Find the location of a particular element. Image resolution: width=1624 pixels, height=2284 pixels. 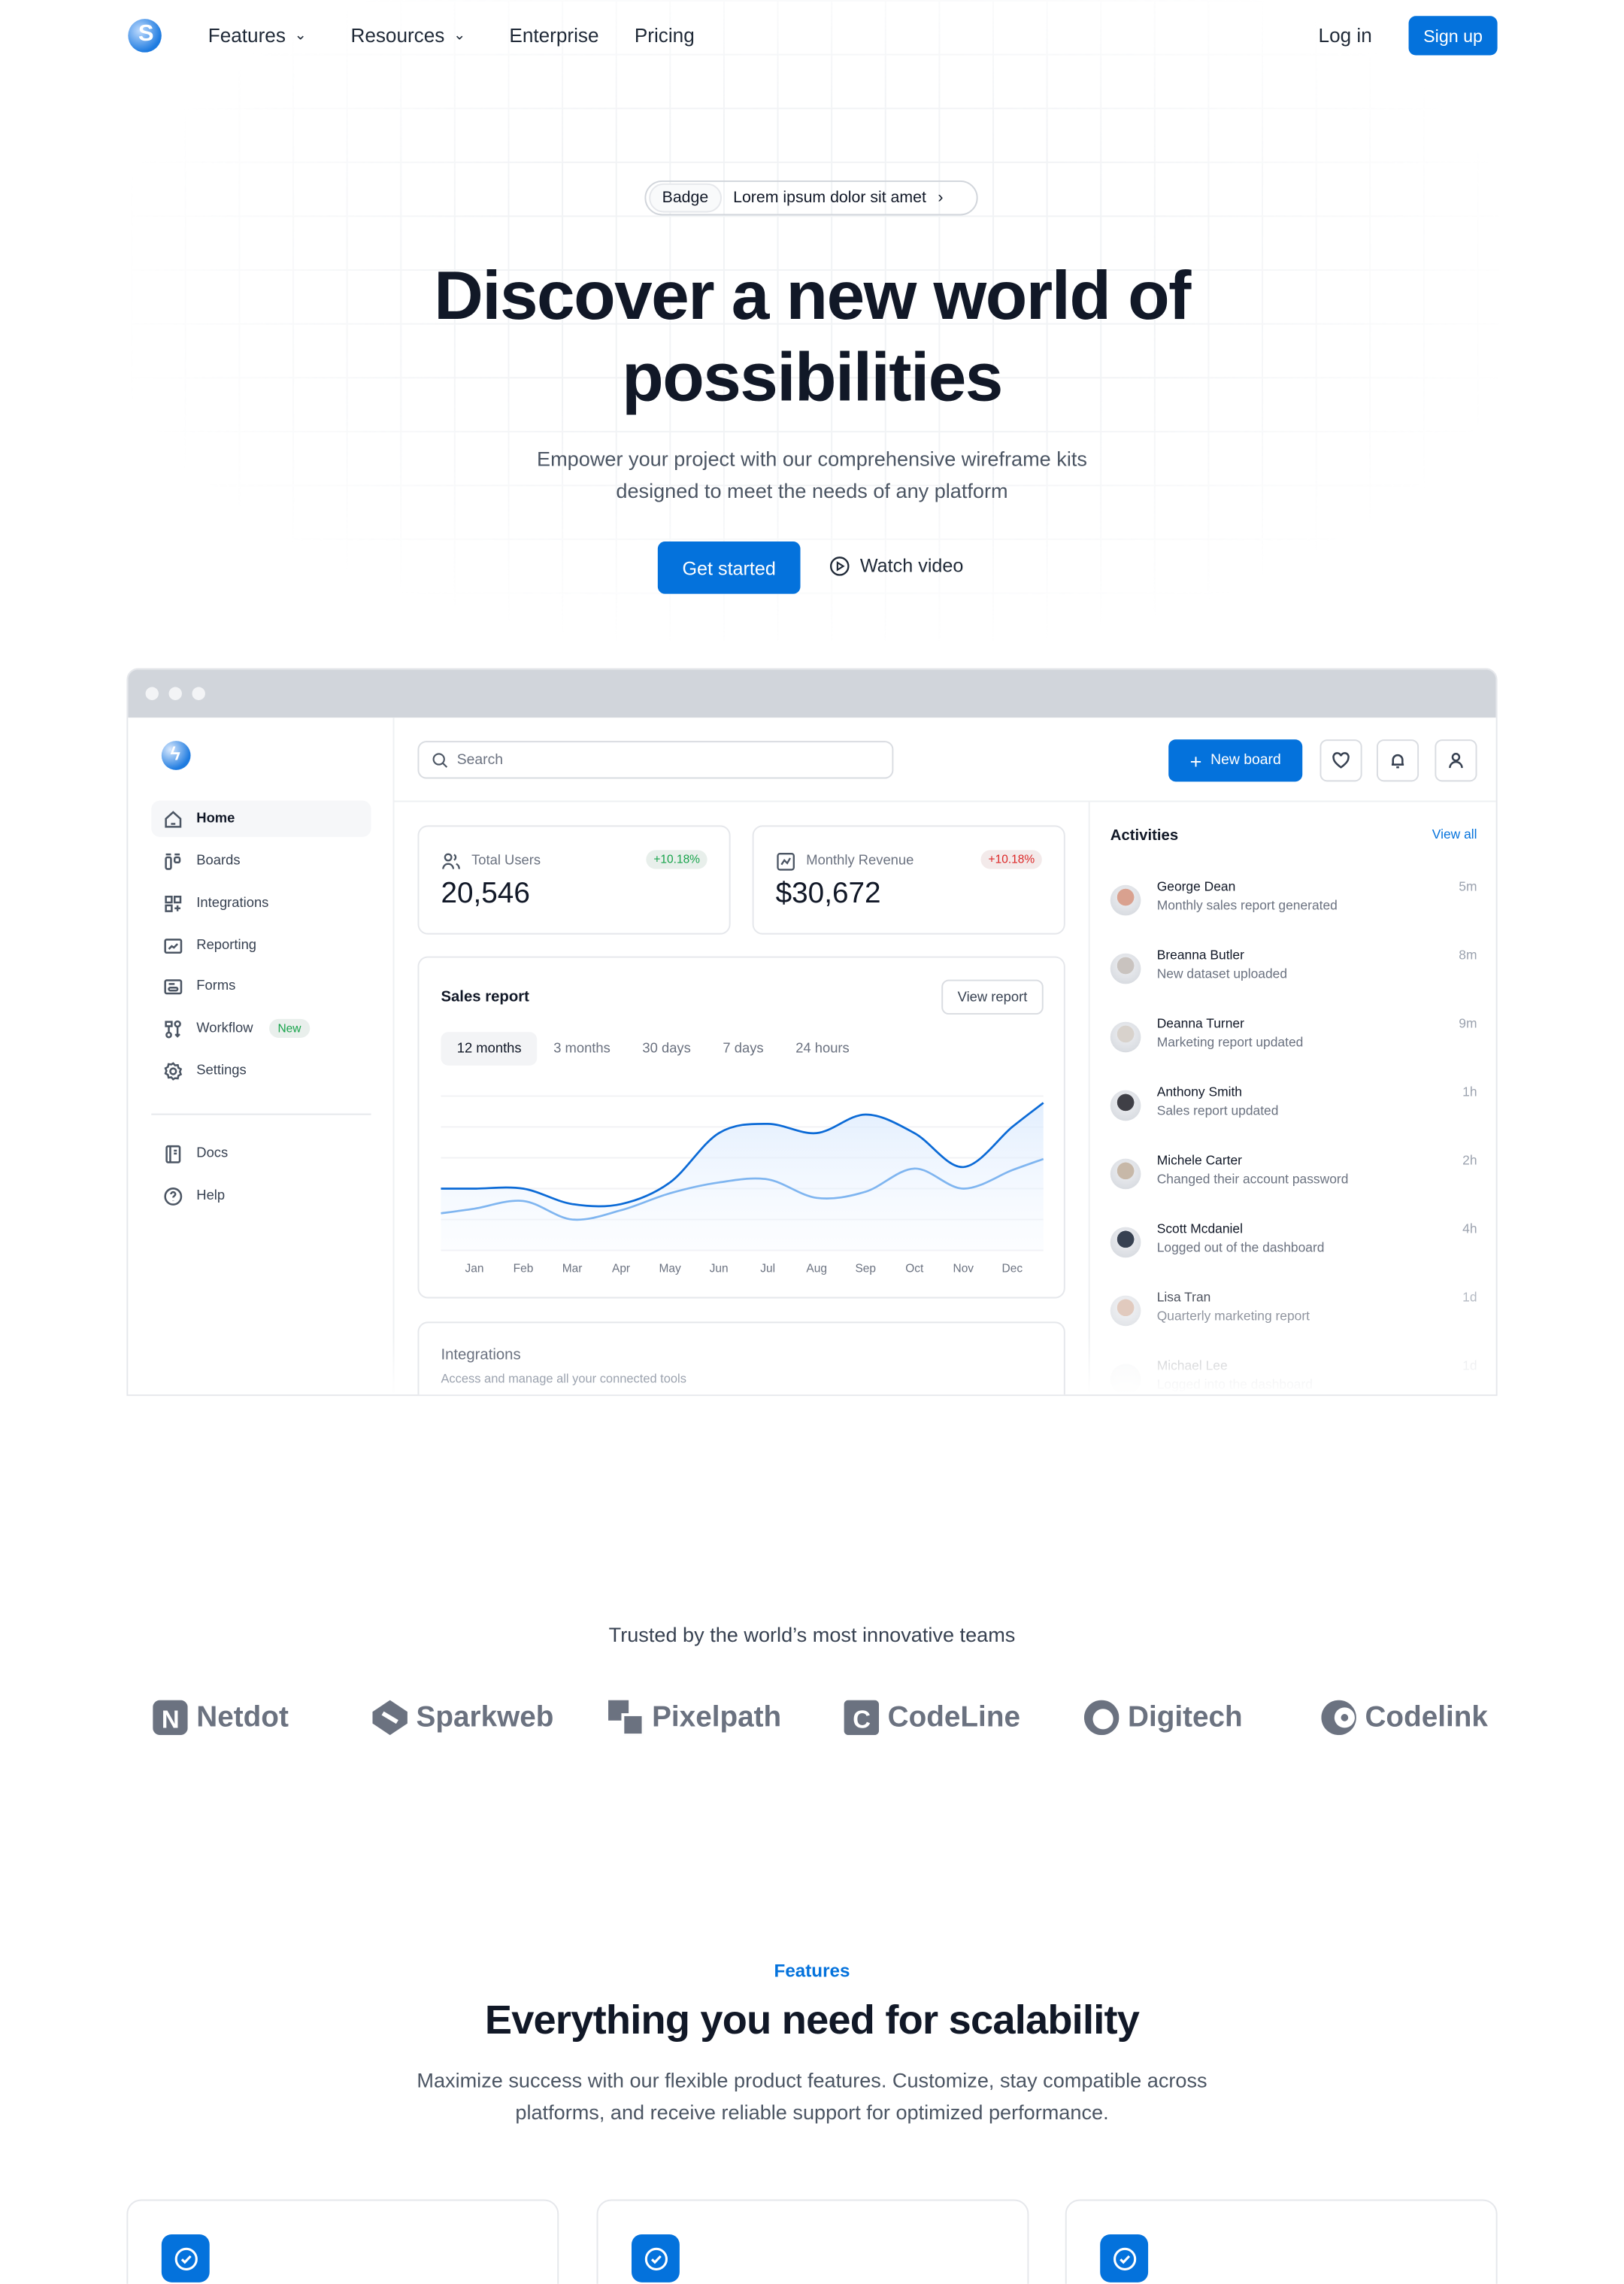

brand-logo: S is located at coordinates (145, 36).